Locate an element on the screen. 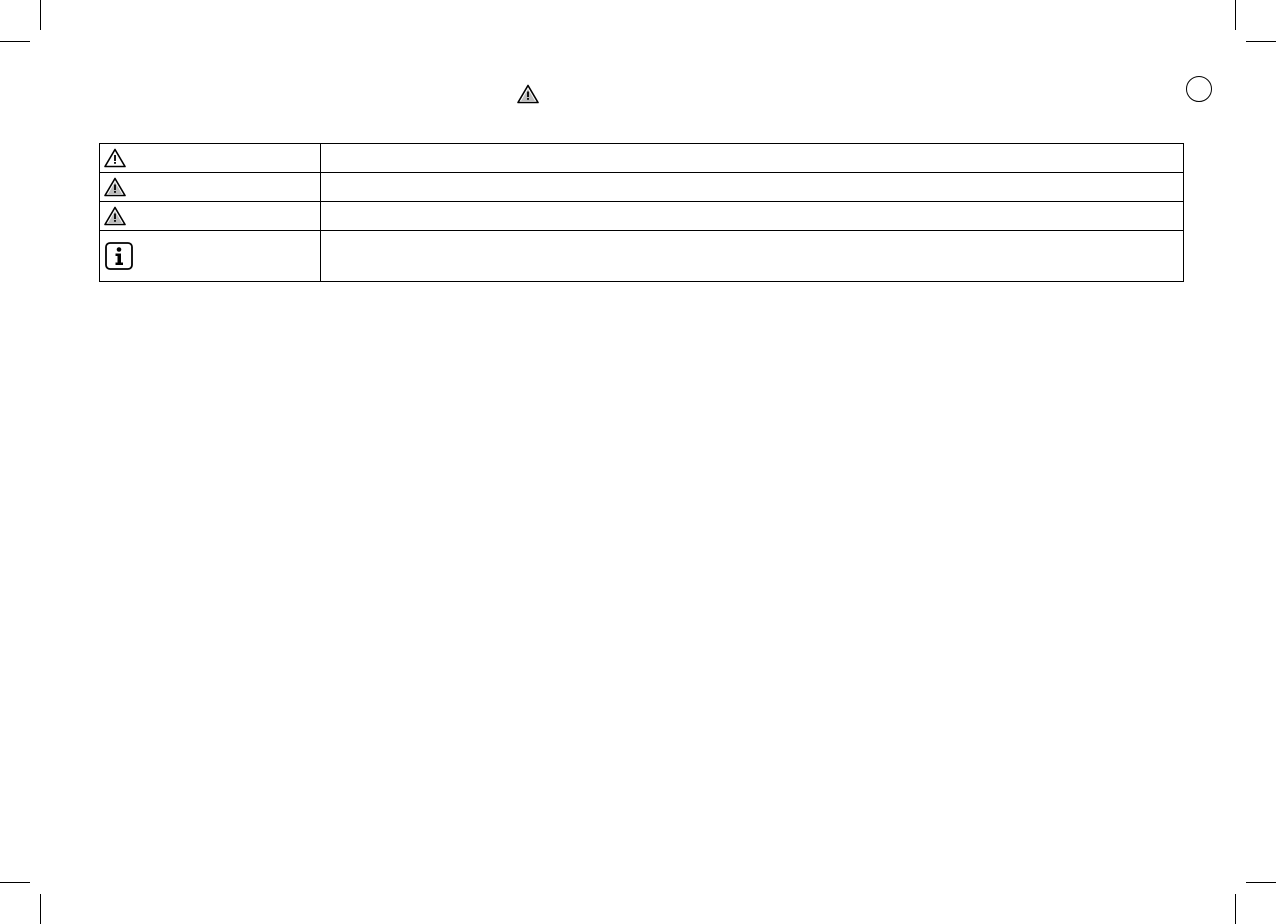  crop-mark-top-right-vertical is located at coordinates (1235, 15).